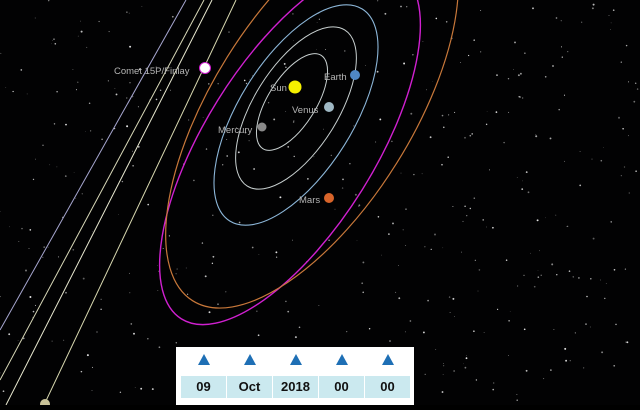  What do you see at coordinates (342, 359) in the screenshot?
I see `hour-increment-arrow-icon` at bounding box center [342, 359].